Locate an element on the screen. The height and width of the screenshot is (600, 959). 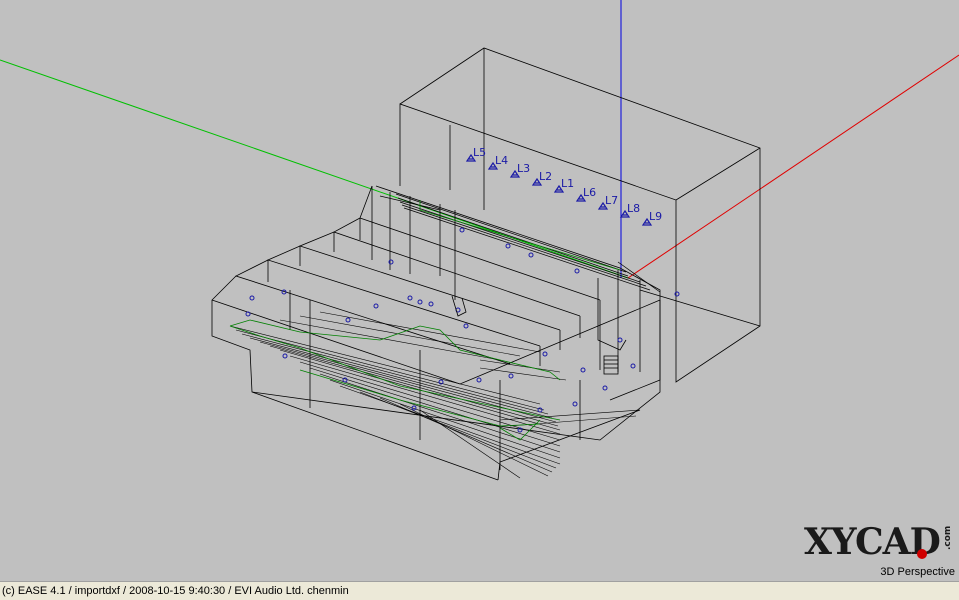
speaker-group: L5 L4 L3 L2 L1 L6 L7 L8 L9 is located at coordinates (563, 186).